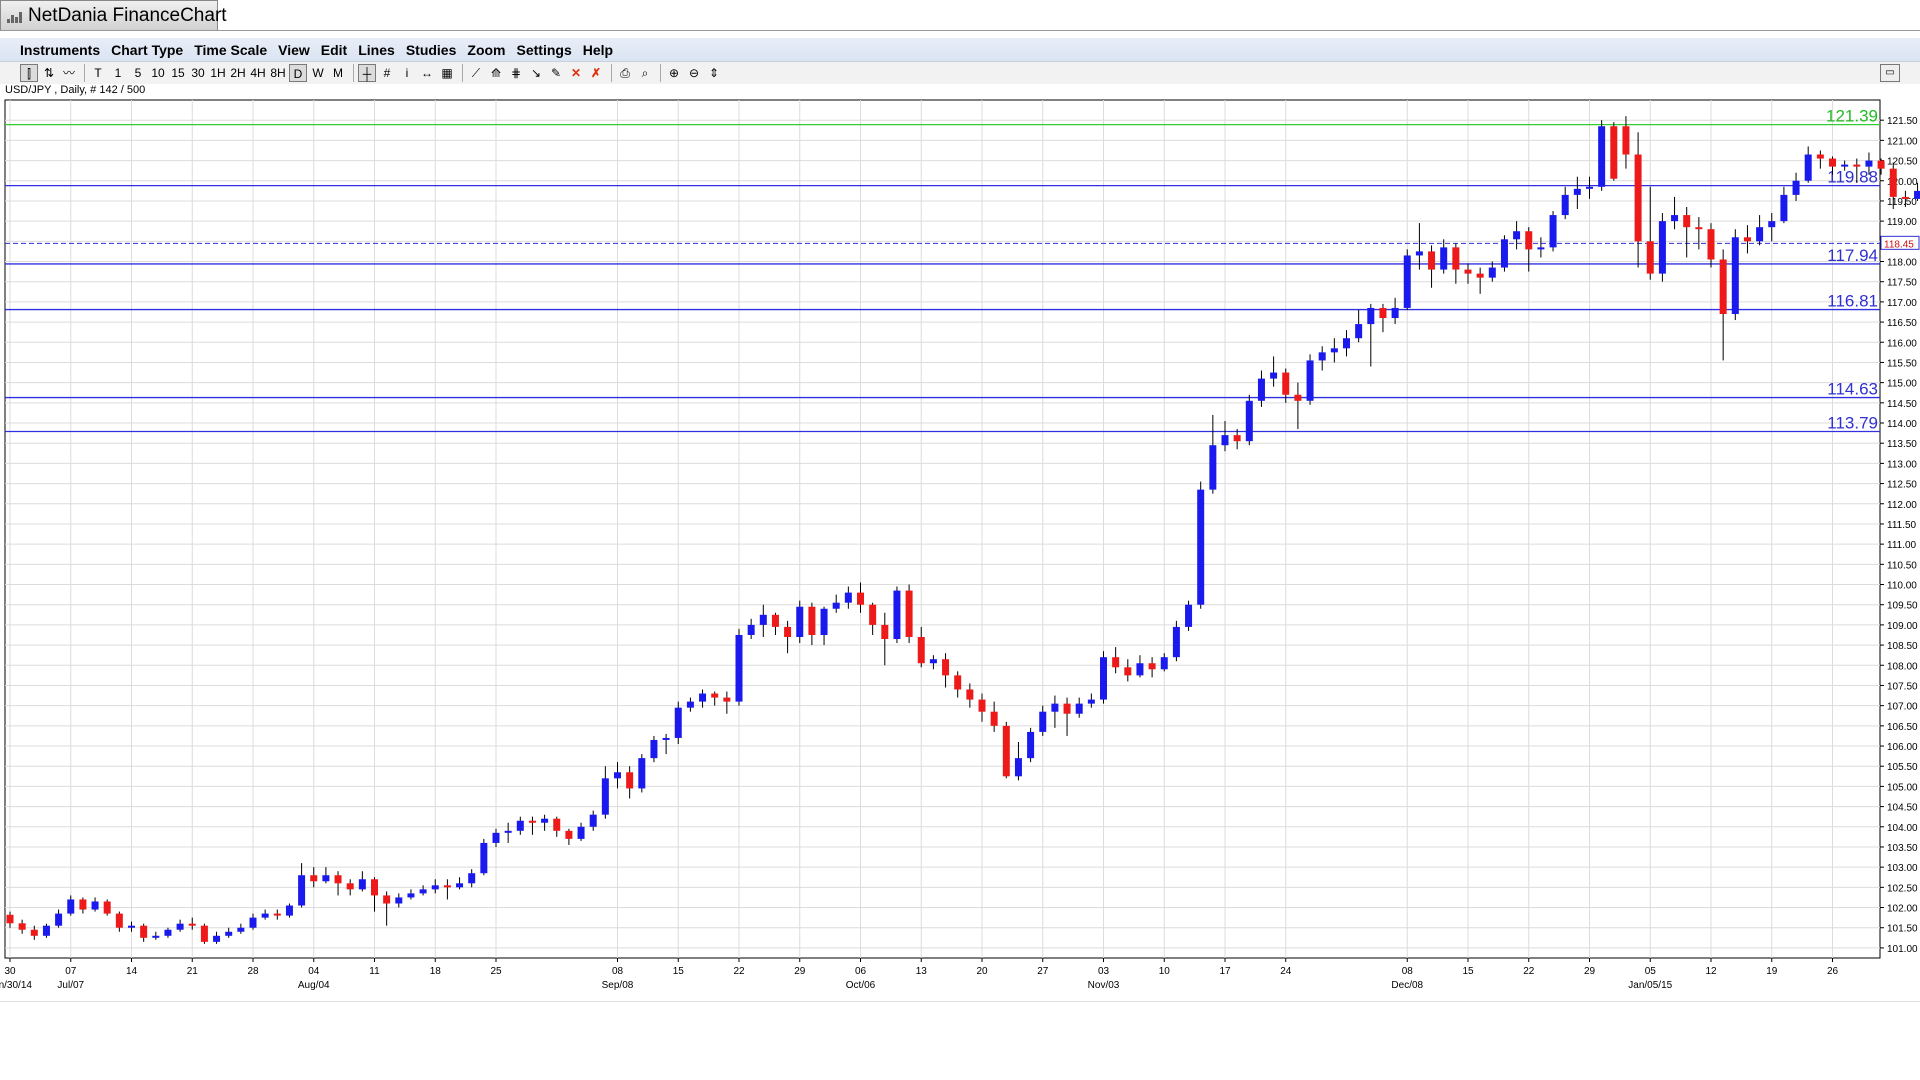  I want to click on interval-1-button: 1, so click(118, 73).